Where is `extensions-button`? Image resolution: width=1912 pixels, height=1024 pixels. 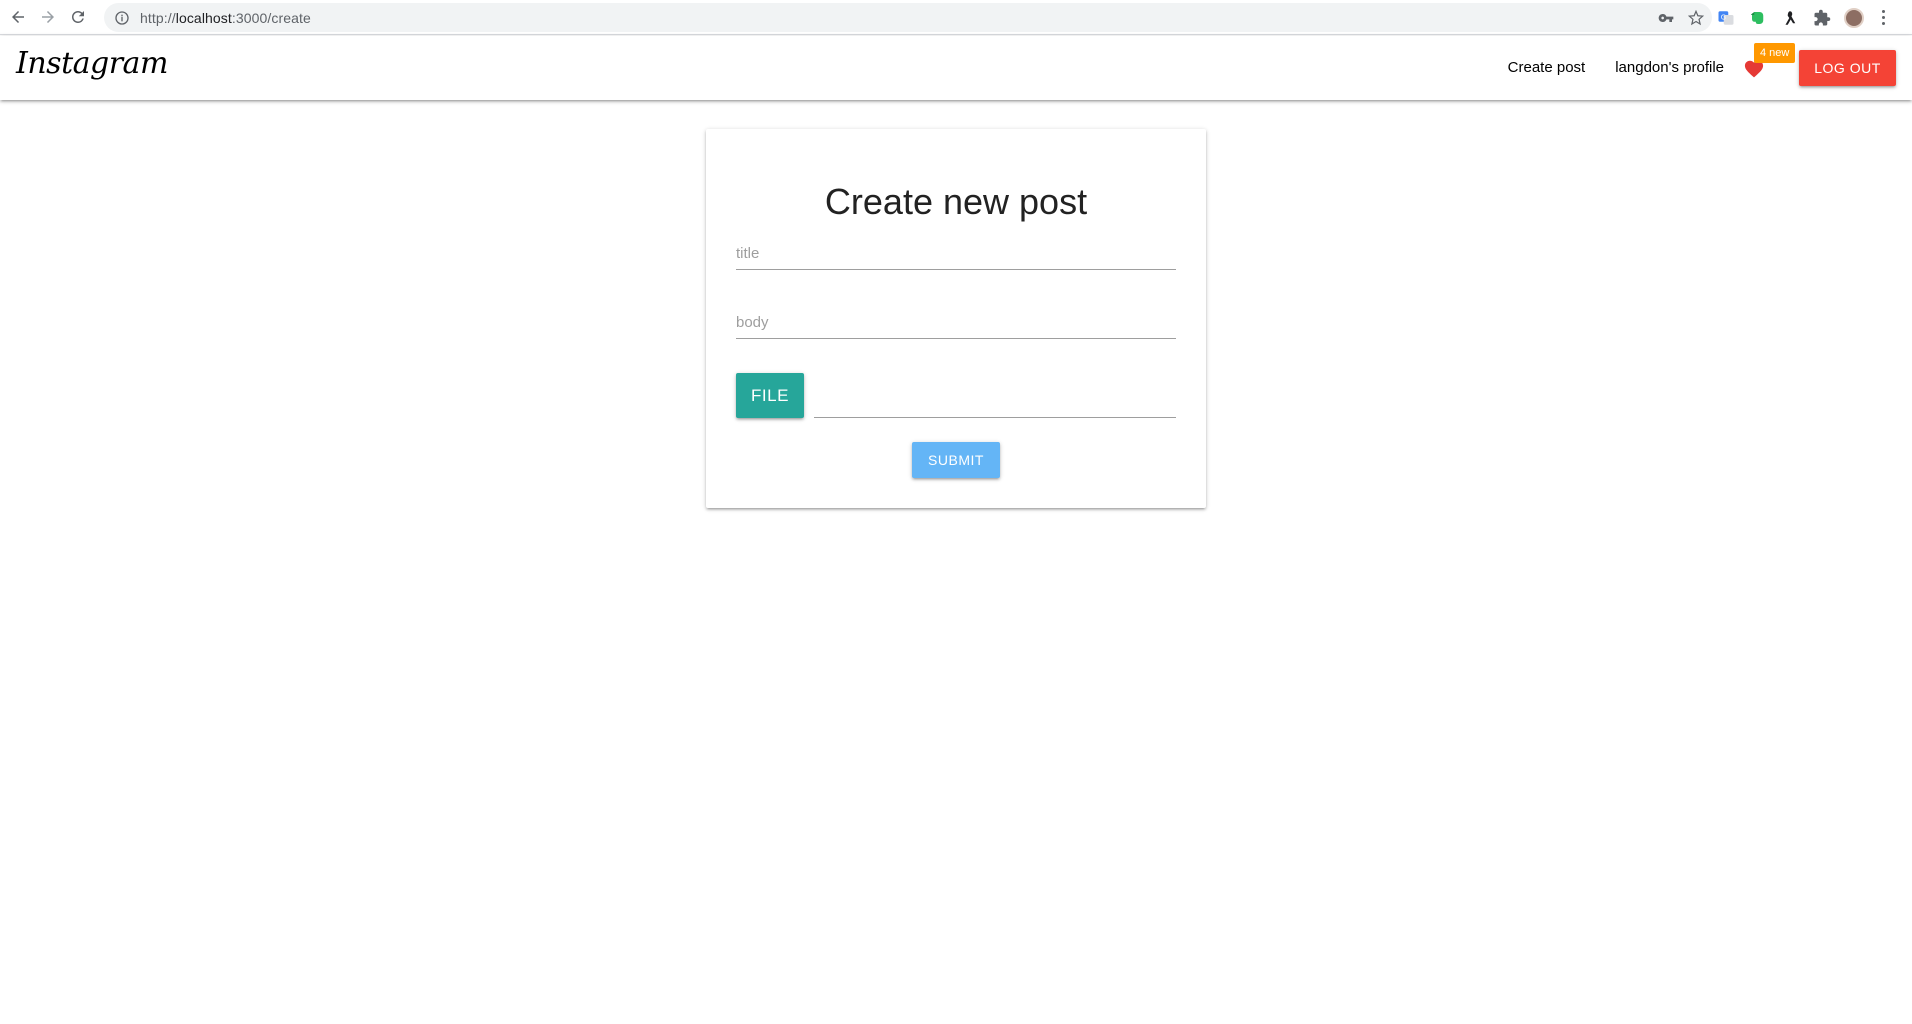 extensions-button is located at coordinates (1822, 18).